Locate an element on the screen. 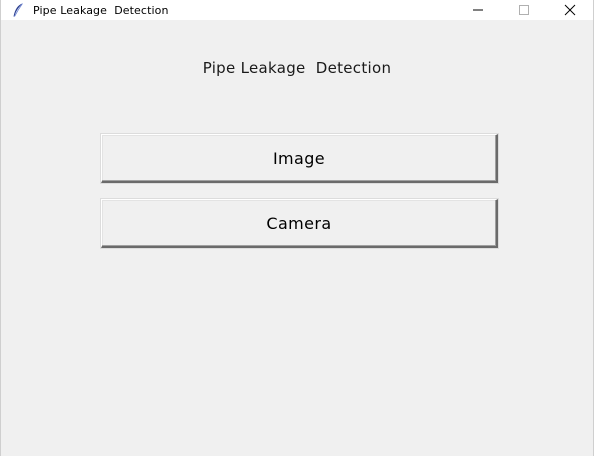  camera-button-label: Camera is located at coordinates (299, 223).